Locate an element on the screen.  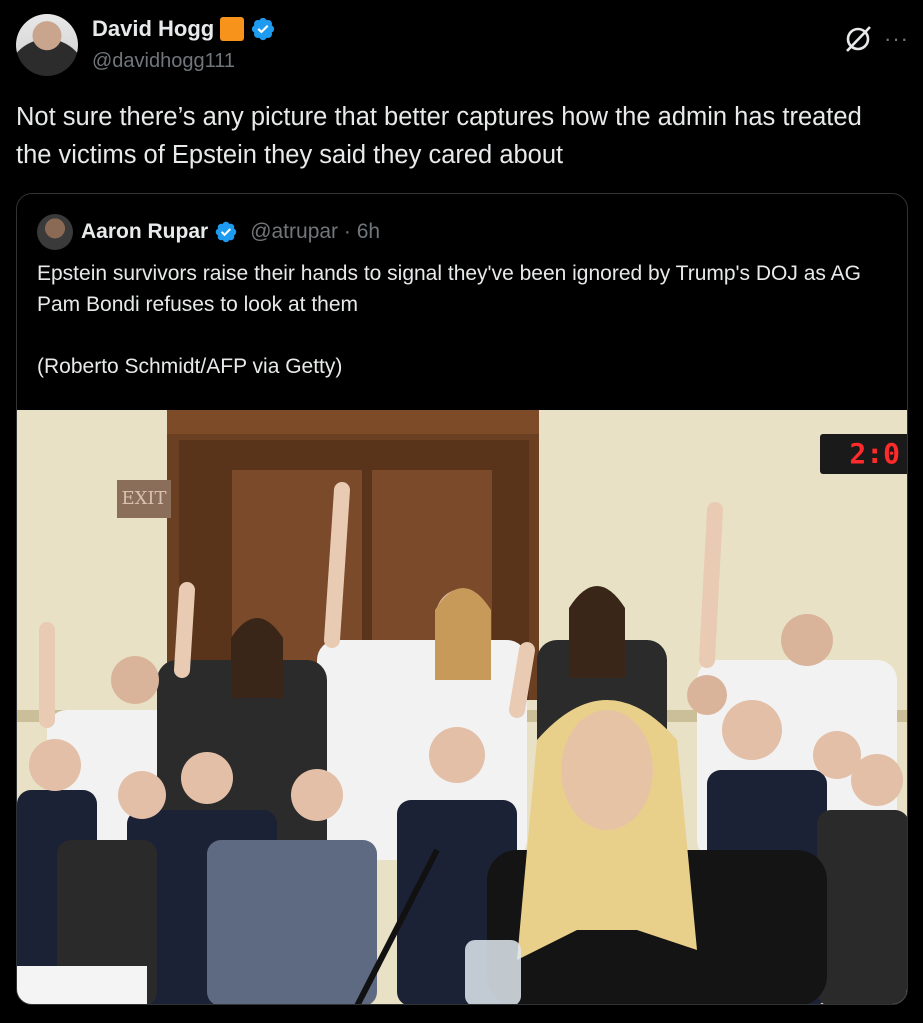
quoted-author-row: Aaron Rupar @atrupar · 6h is located at coordinates (230, 232).